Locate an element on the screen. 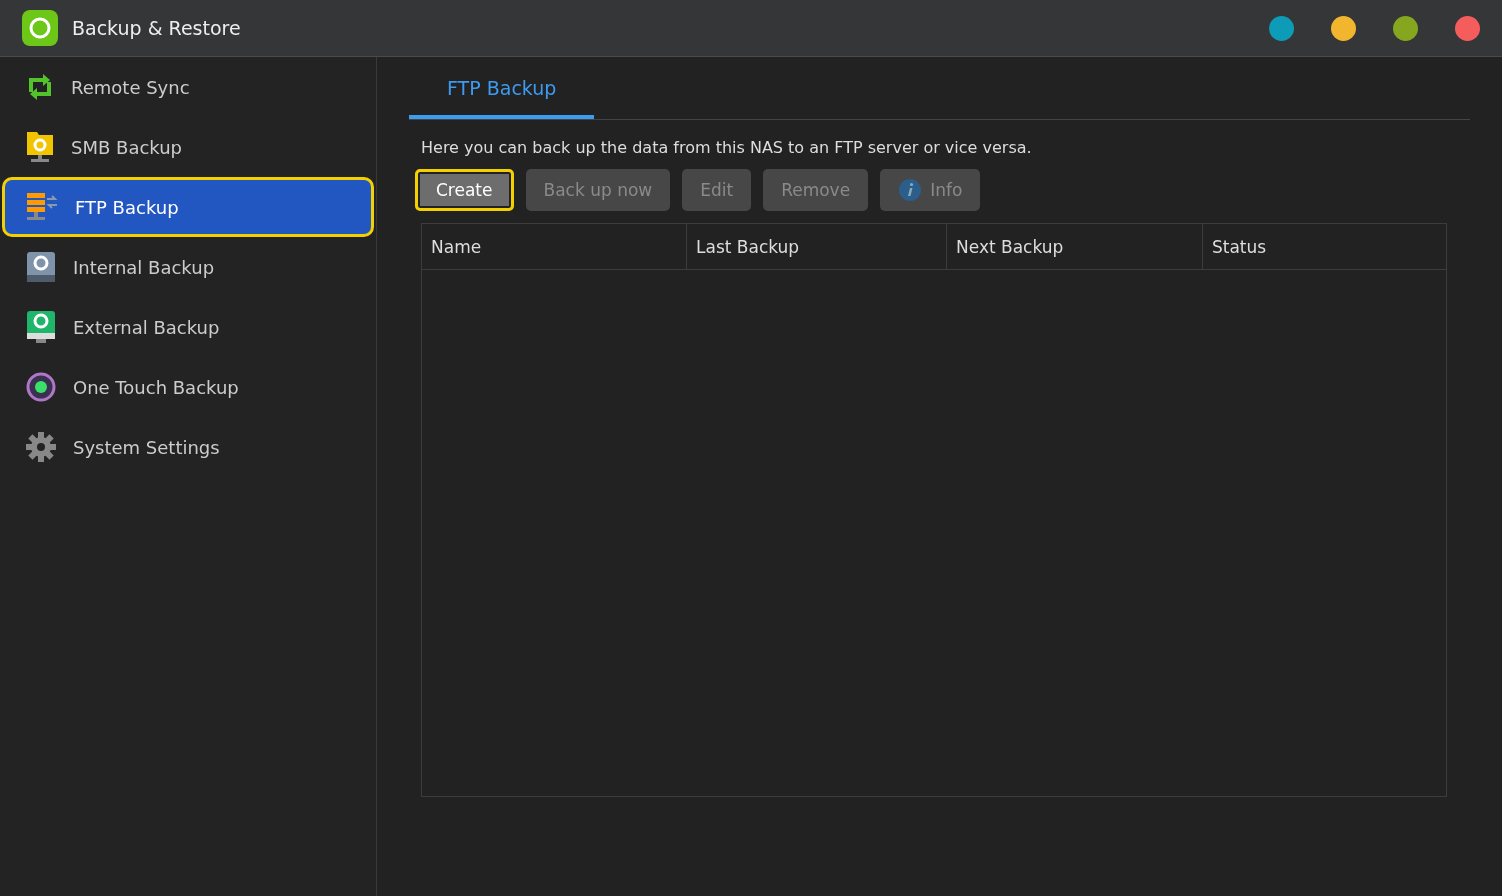 This screenshot has height=896, width=1502. column-header: Name is located at coordinates (554, 246).